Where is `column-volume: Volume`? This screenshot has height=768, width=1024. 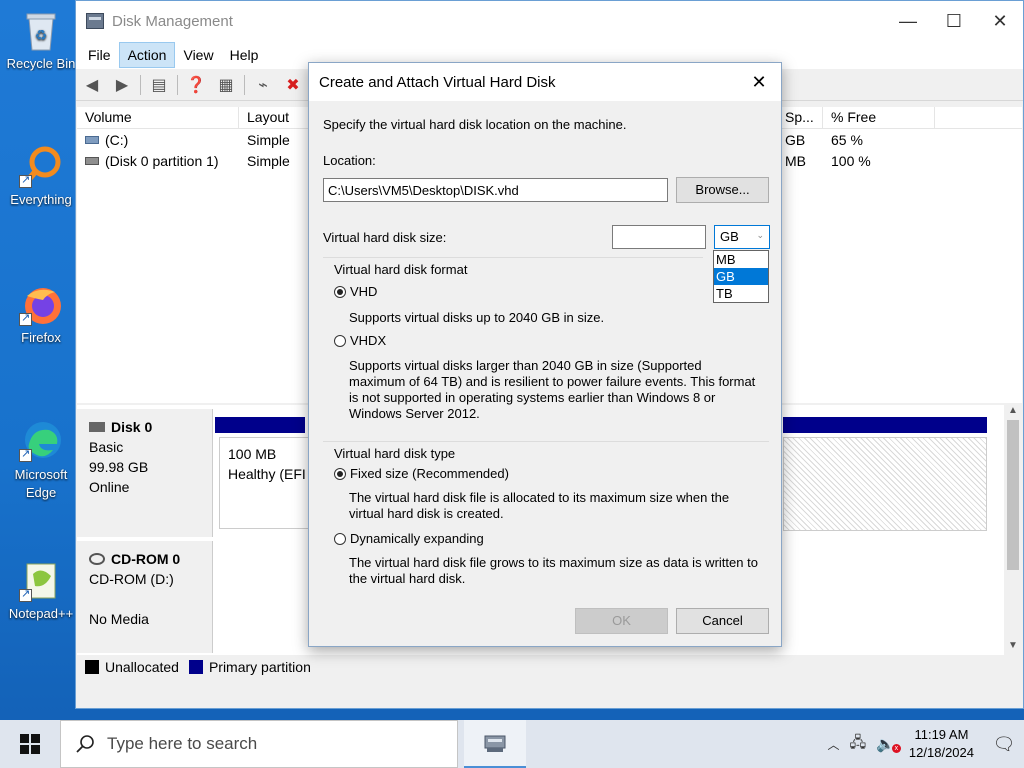 column-volume: Volume is located at coordinates (158, 117).